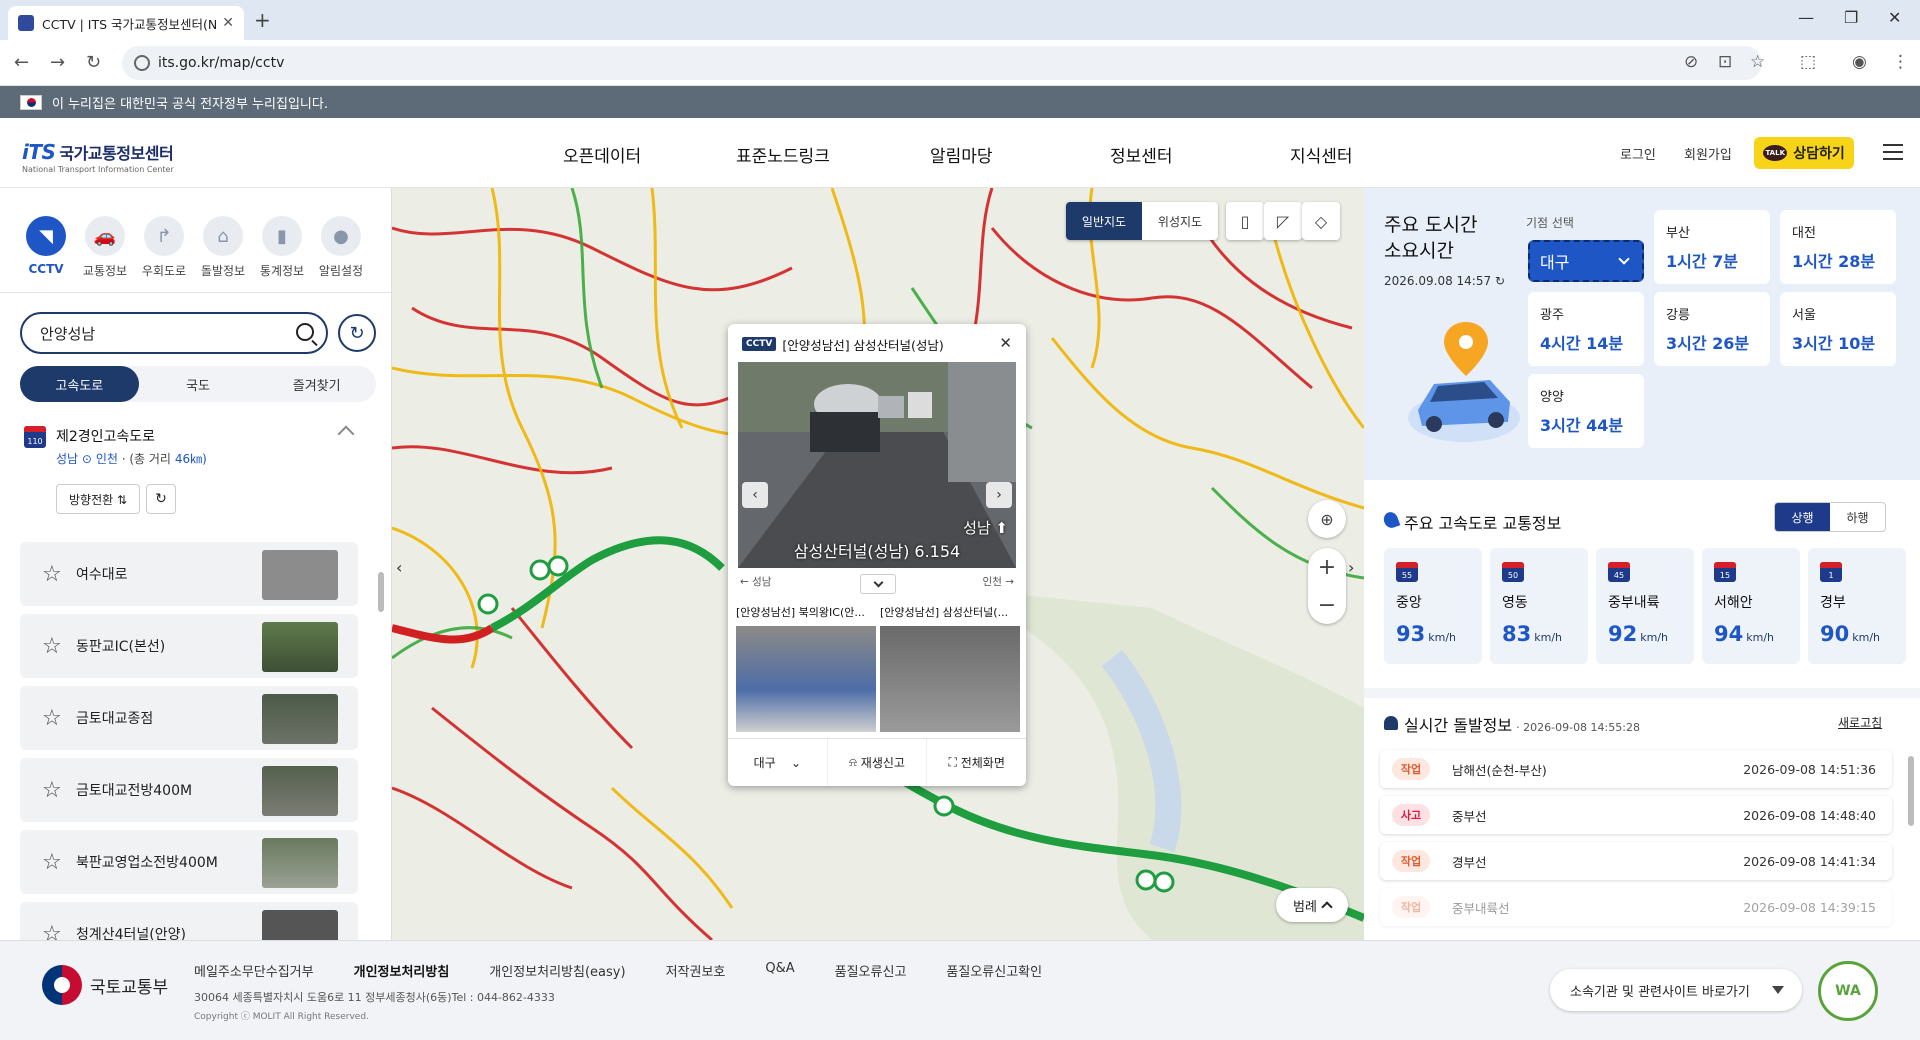 This screenshot has height=1040, width=1920. I want to click on profile-icon: ◉, so click(1859, 62).